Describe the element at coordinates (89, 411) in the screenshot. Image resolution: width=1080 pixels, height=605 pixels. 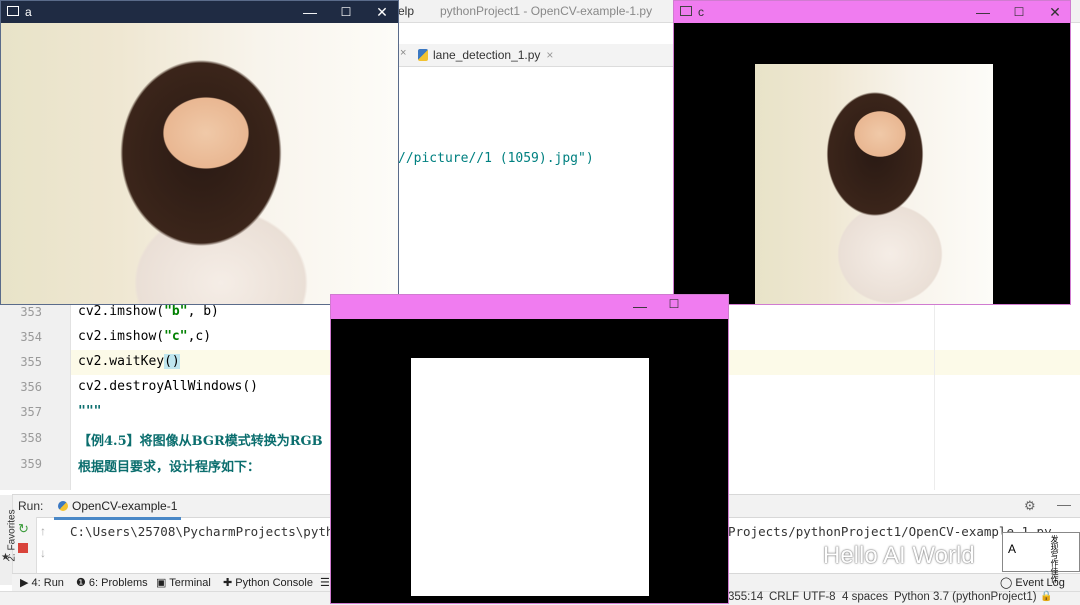
I see `code-line: """` at that location.